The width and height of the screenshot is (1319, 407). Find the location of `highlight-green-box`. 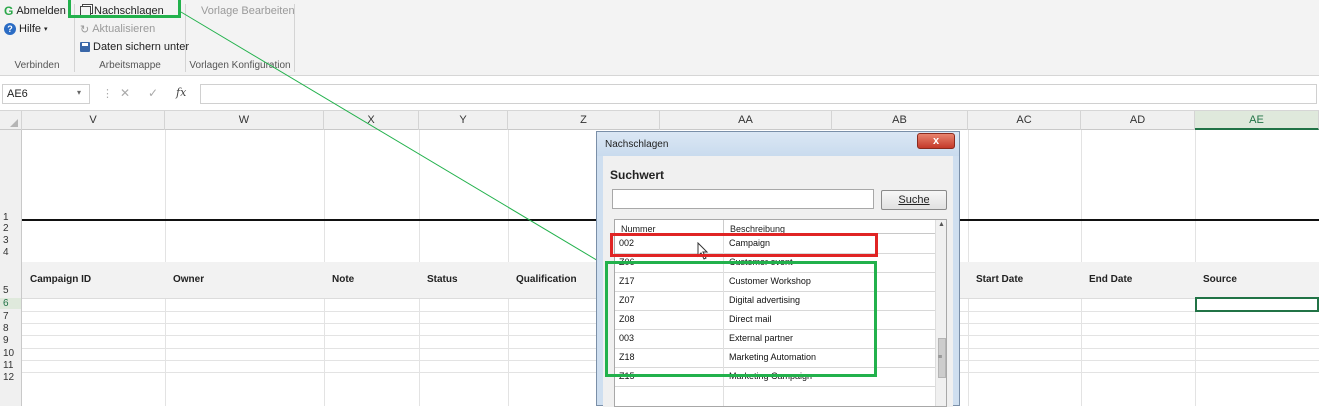

highlight-green-box is located at coordinates (741, 319).